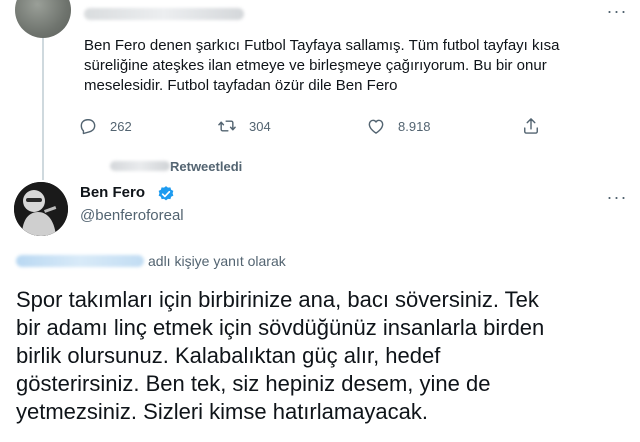  Describe the element at coordinates (414, 126) in the screenshot. I see `like-count: 8.918` at that location.